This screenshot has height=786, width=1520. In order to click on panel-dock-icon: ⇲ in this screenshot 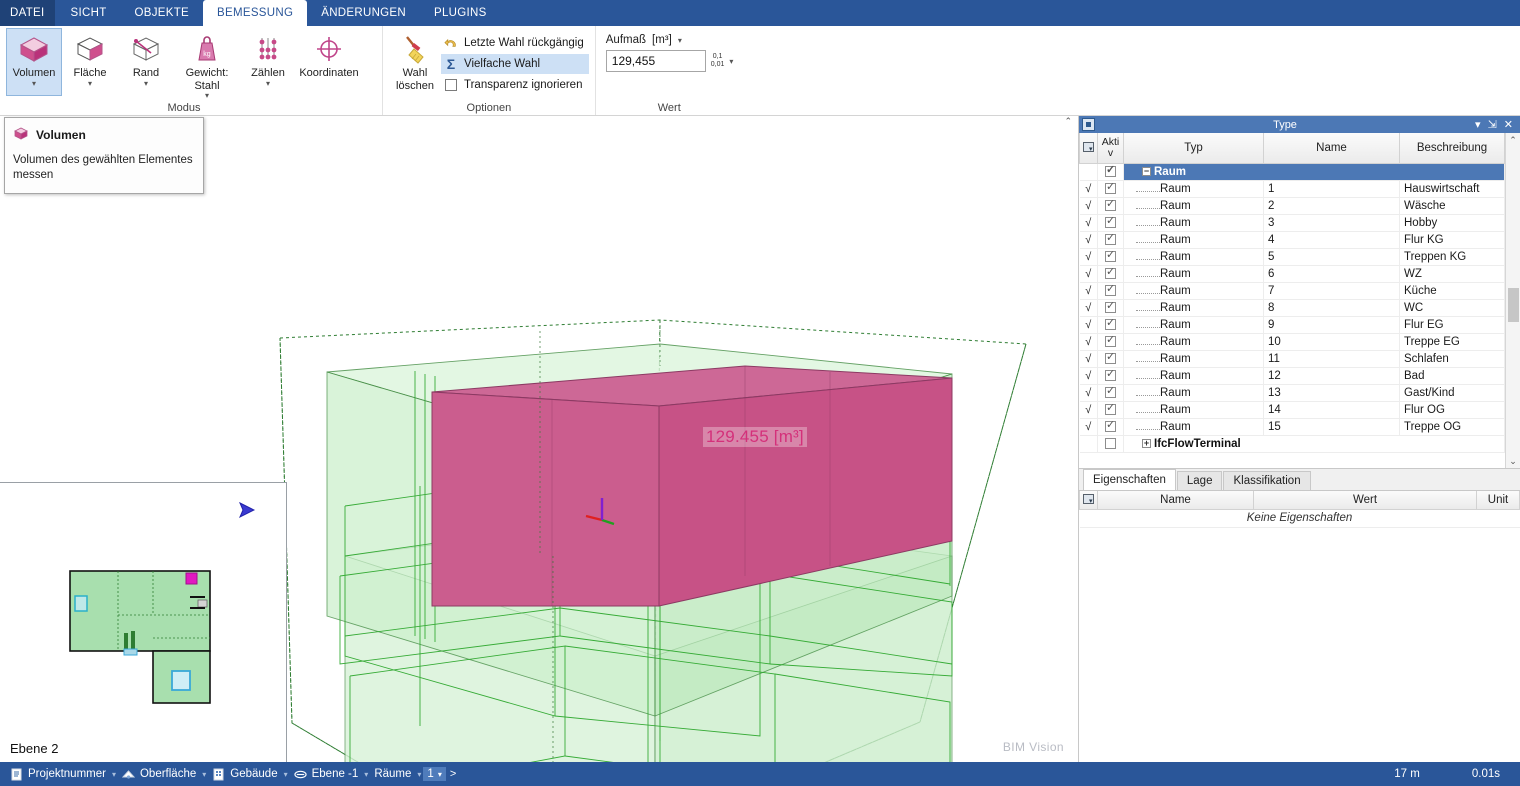, I will do `click(1492, 124)`.